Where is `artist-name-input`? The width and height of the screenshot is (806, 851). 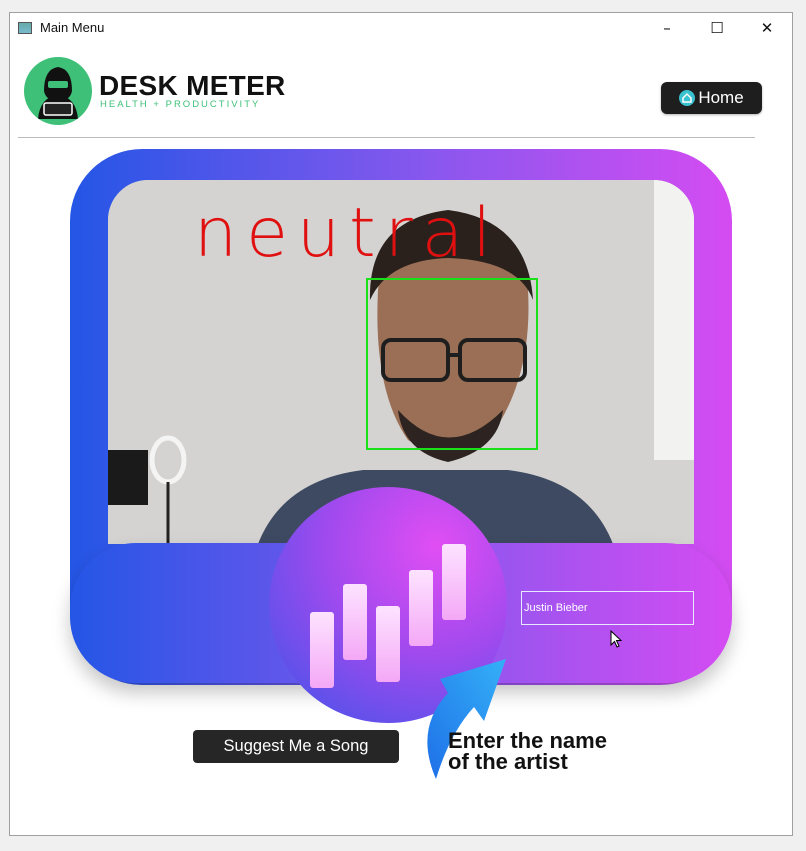
artist-name-input is located at coordinates (607, 608).